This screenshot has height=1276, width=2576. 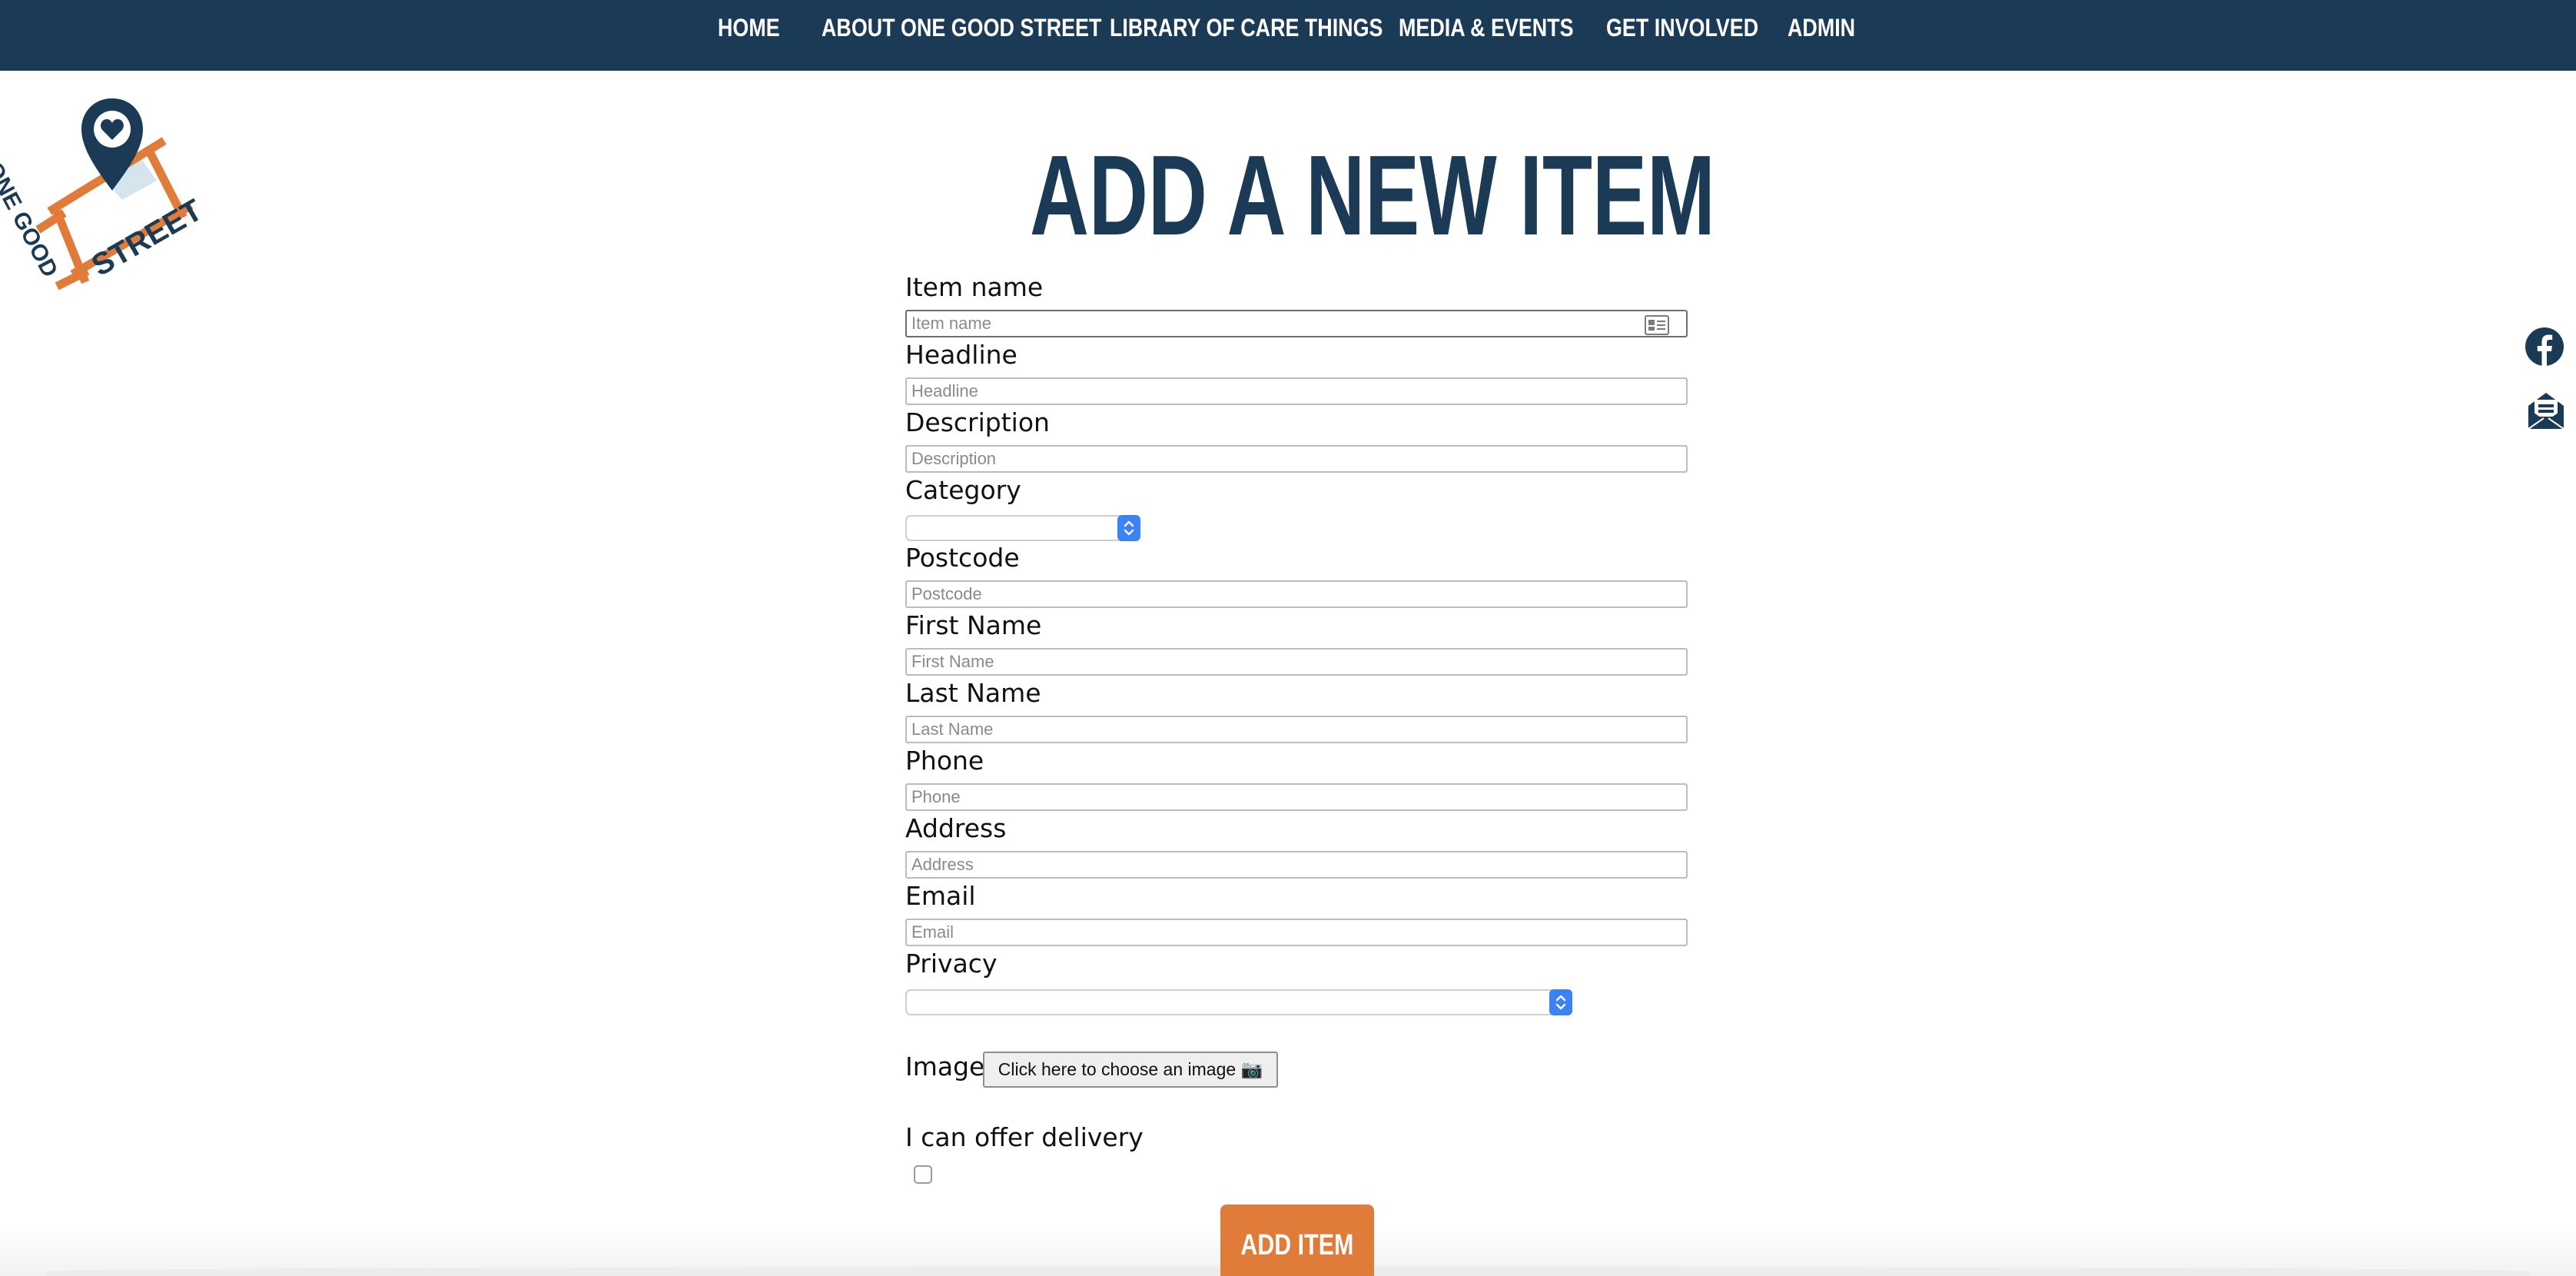 I want to click on privacy-select-arrow, so click(x=1560, y=1002).